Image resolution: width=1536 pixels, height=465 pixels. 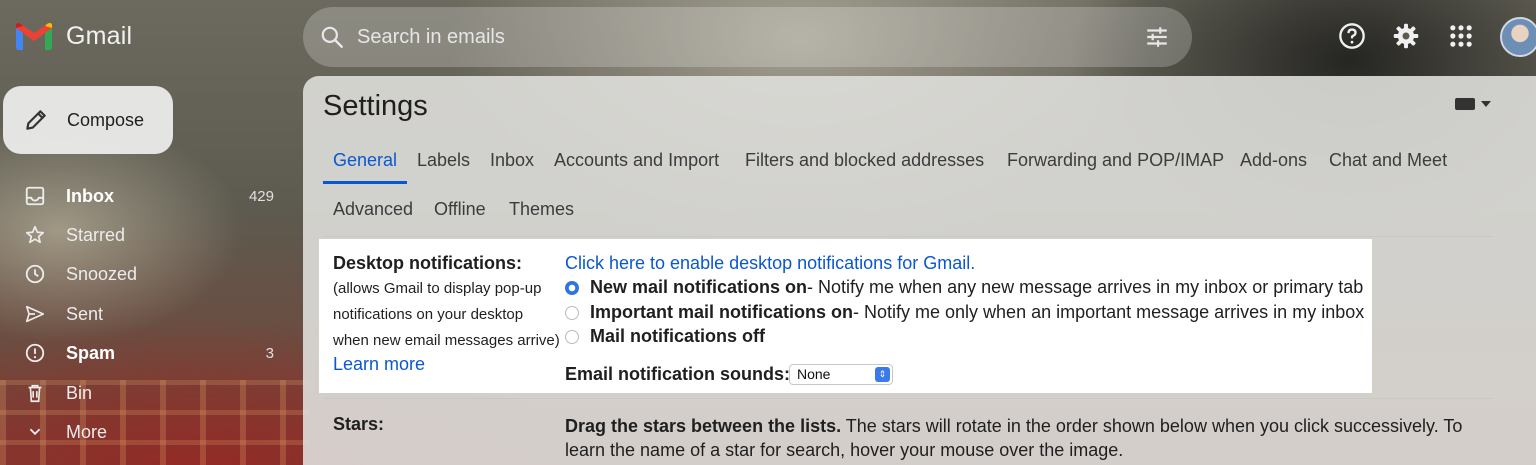 I want to click on tab-offline: Offline, so click(x=460, y=209).